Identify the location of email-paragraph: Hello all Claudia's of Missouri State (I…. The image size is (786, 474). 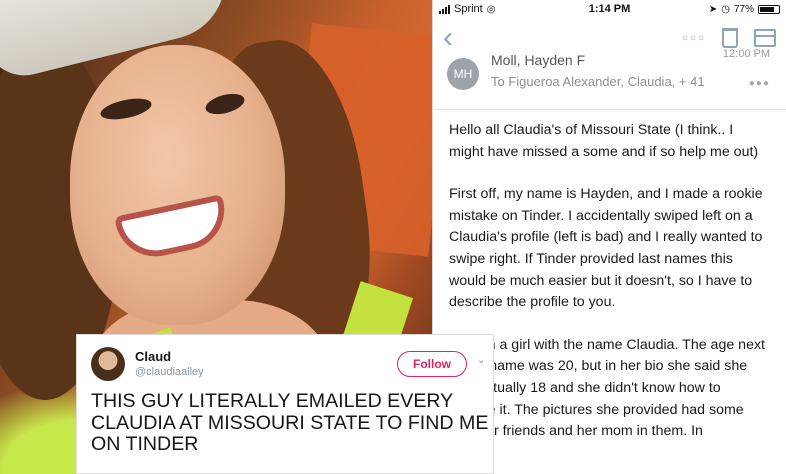
(604, 141).